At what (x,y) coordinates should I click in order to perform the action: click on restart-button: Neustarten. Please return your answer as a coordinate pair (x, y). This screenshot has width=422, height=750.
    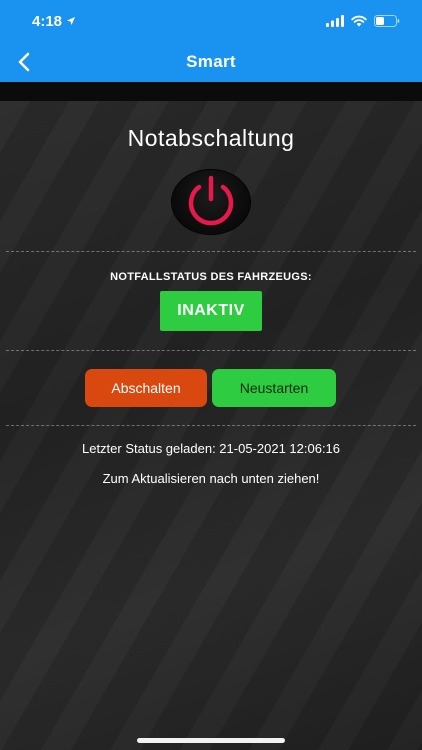
    Looking at the image, I should click on (274, 388).